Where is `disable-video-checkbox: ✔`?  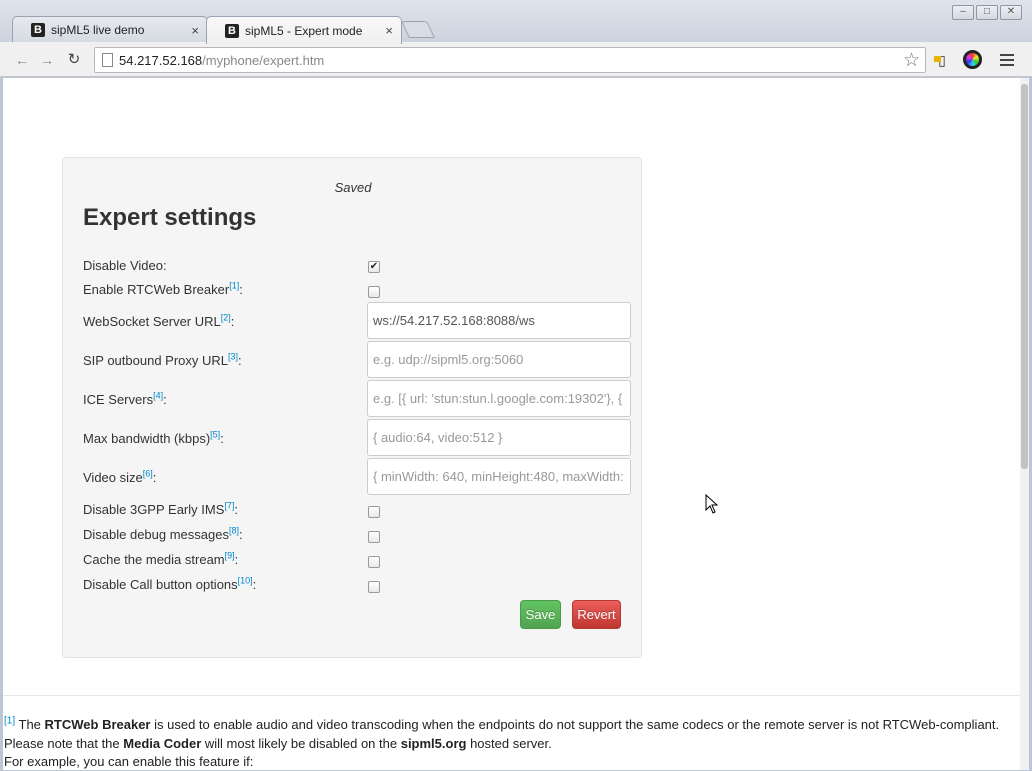
disable-video-checkbox: ✔ is located at coordinates (374, 267).